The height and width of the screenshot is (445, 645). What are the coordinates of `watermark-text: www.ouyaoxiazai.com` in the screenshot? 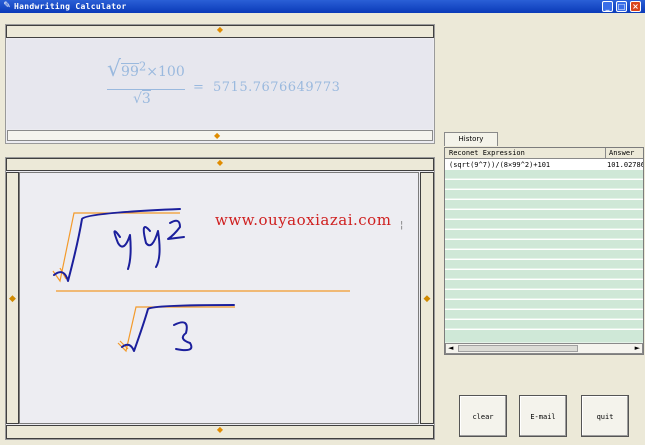 It's located at (303, 220).